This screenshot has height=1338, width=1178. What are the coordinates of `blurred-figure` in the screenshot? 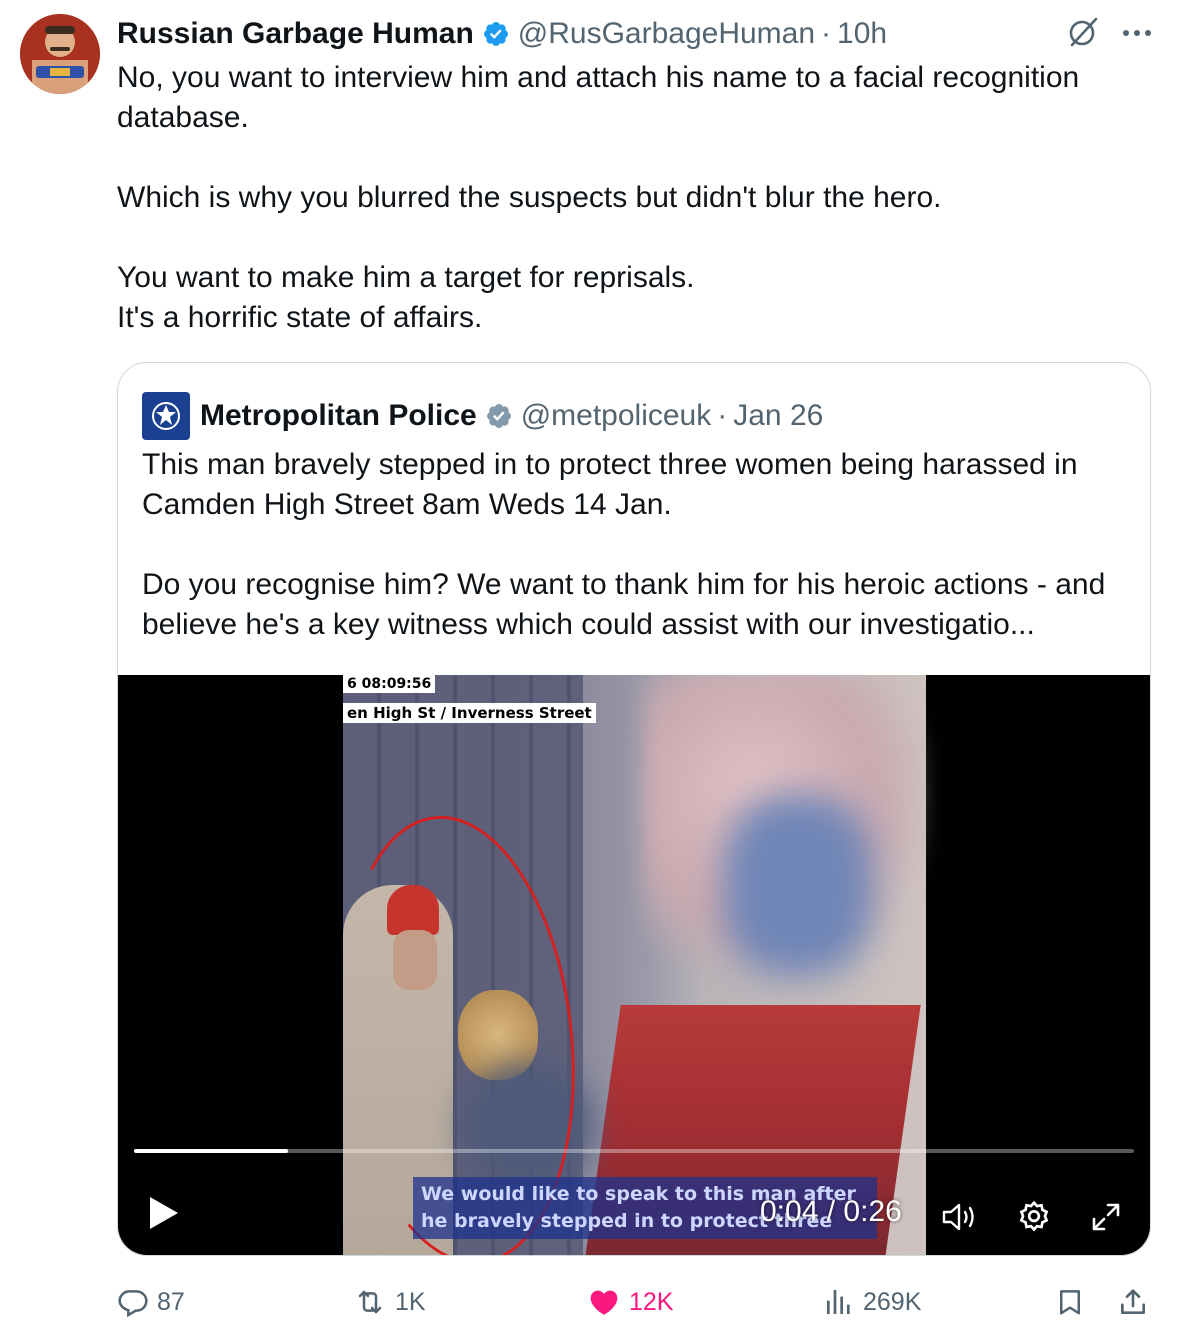 It's located at (798, 885).